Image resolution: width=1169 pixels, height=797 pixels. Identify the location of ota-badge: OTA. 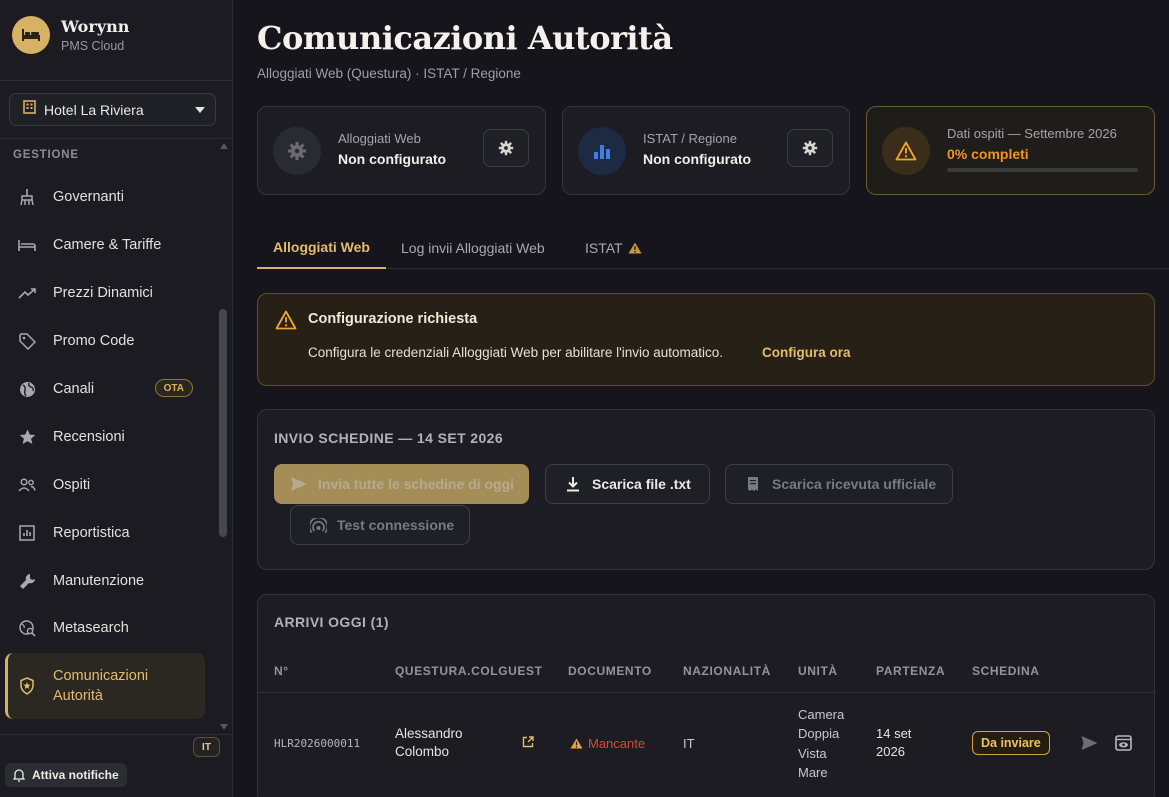
(173, 388).